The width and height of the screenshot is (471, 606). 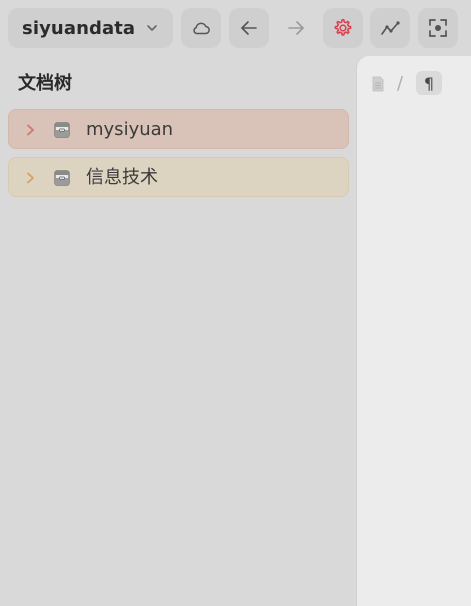 I want to click on focus-icon, so click(x=438, y=28).